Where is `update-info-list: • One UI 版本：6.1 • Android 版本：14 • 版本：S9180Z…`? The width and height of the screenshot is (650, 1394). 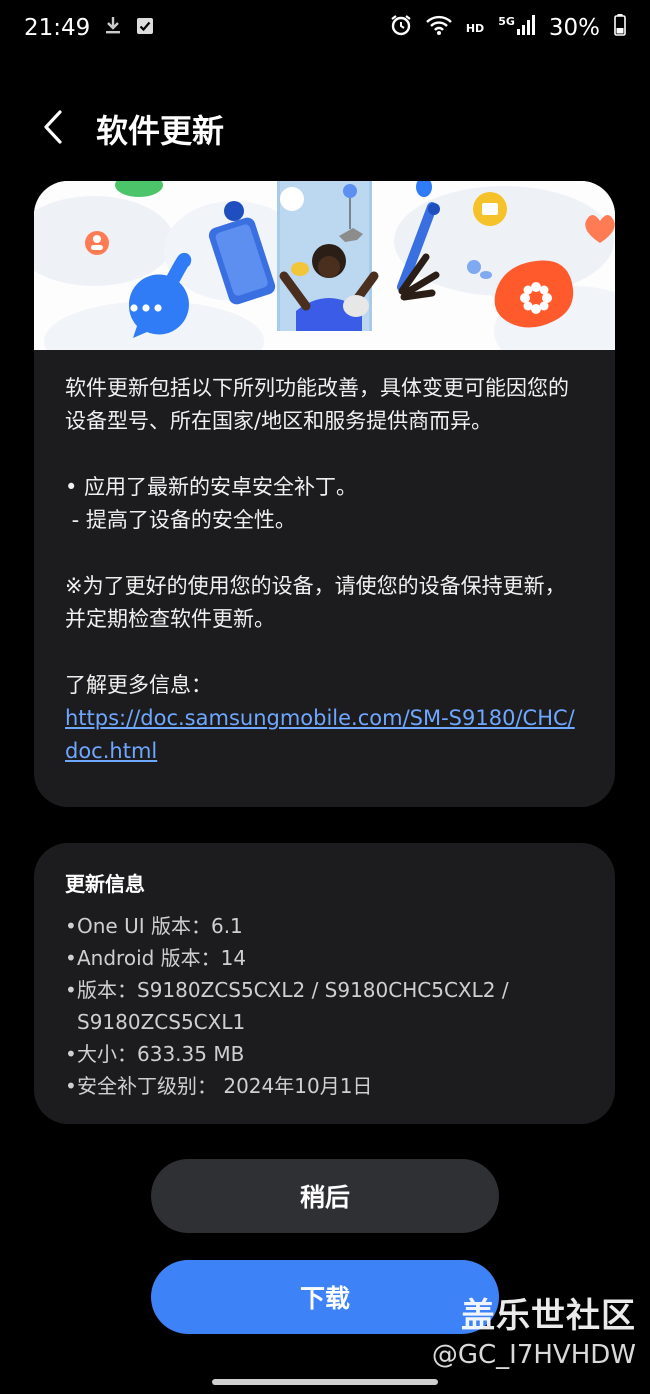 update-info-list: • One UI 版本：6.1 • Android 版本：14 • 版本：S9180Z… is located at coordinates (324, 1006).